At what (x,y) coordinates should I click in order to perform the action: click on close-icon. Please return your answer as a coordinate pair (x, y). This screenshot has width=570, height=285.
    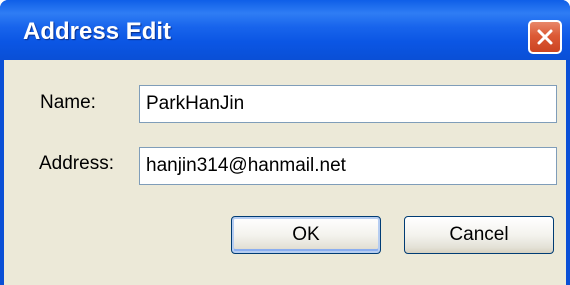
    Looking at the image, I should click on (545, 37).